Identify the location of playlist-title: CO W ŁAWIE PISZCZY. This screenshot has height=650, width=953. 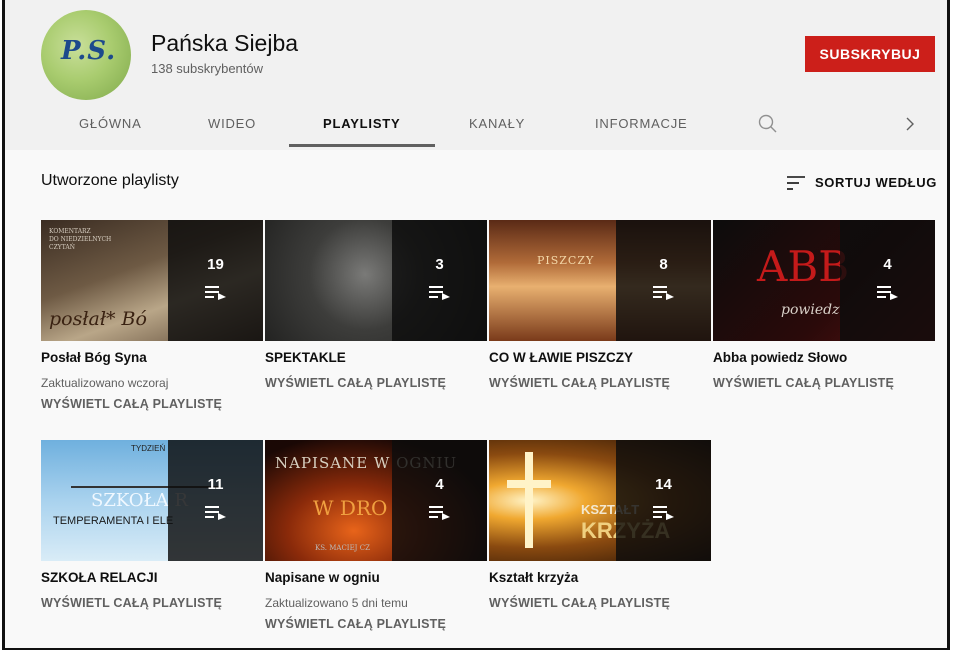
(600, 357).